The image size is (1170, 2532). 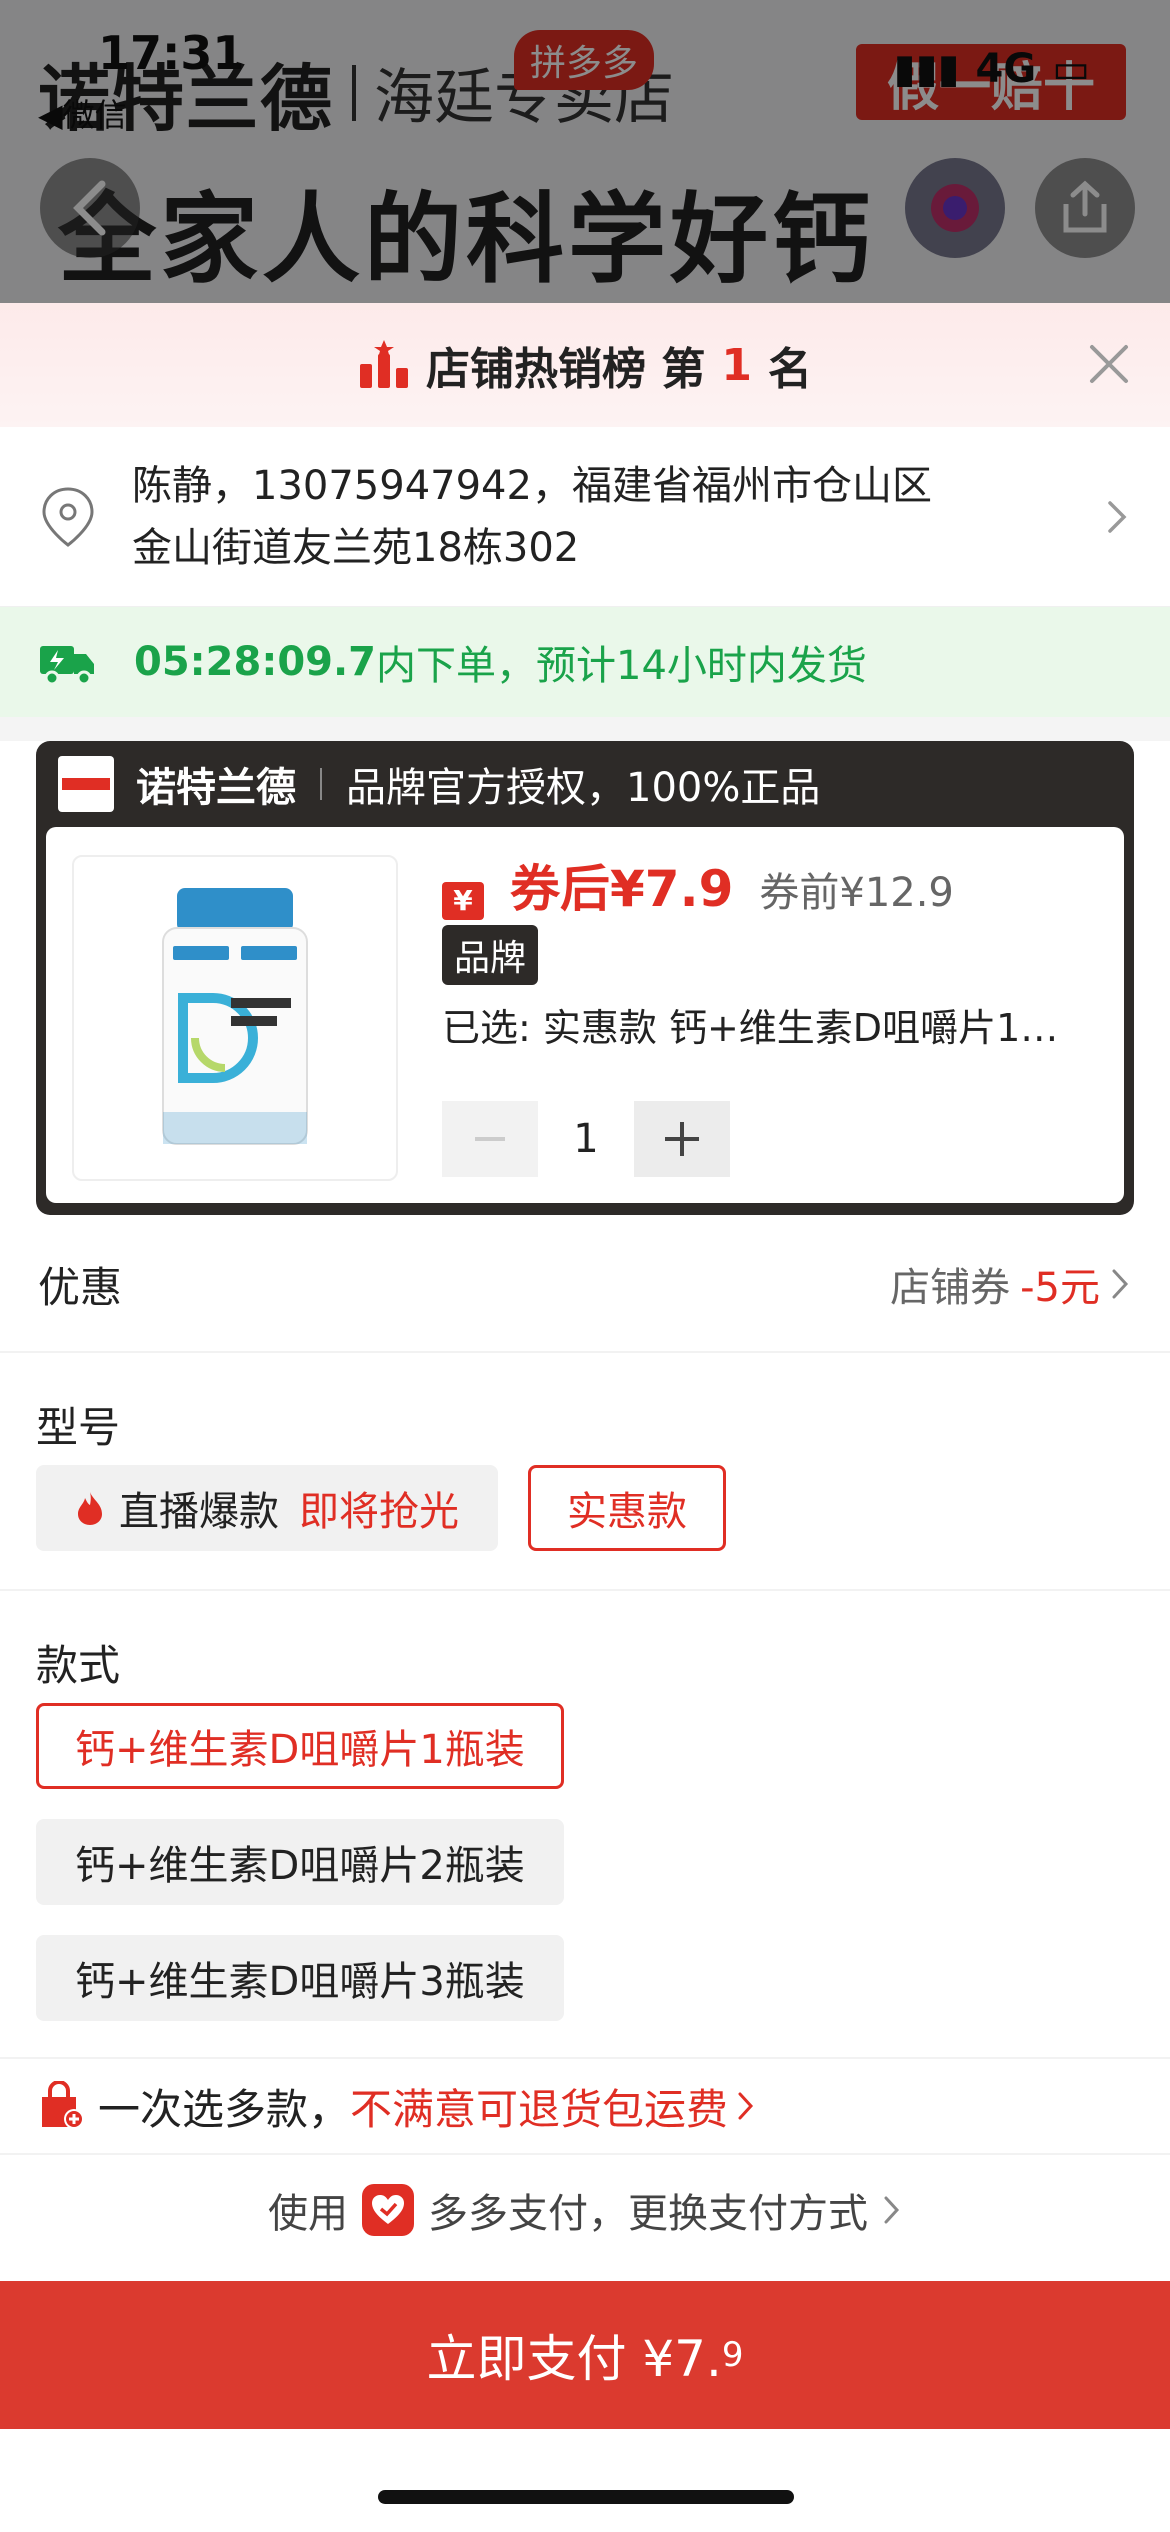 I want to click on shipping-address-row: 陈静，13075947942，福建省福州市仓山区 金山街道友兰苑18栋302, so click(x=585, y=517).